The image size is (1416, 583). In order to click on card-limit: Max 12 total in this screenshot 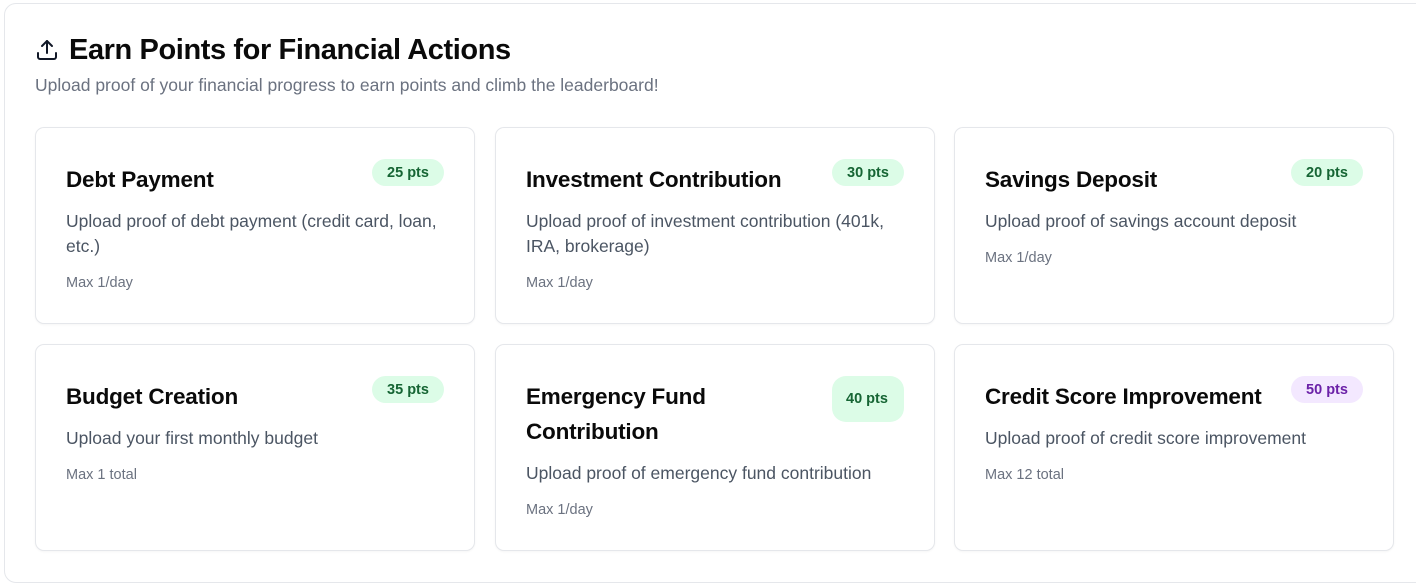, I will do `click(1024, 475)`.